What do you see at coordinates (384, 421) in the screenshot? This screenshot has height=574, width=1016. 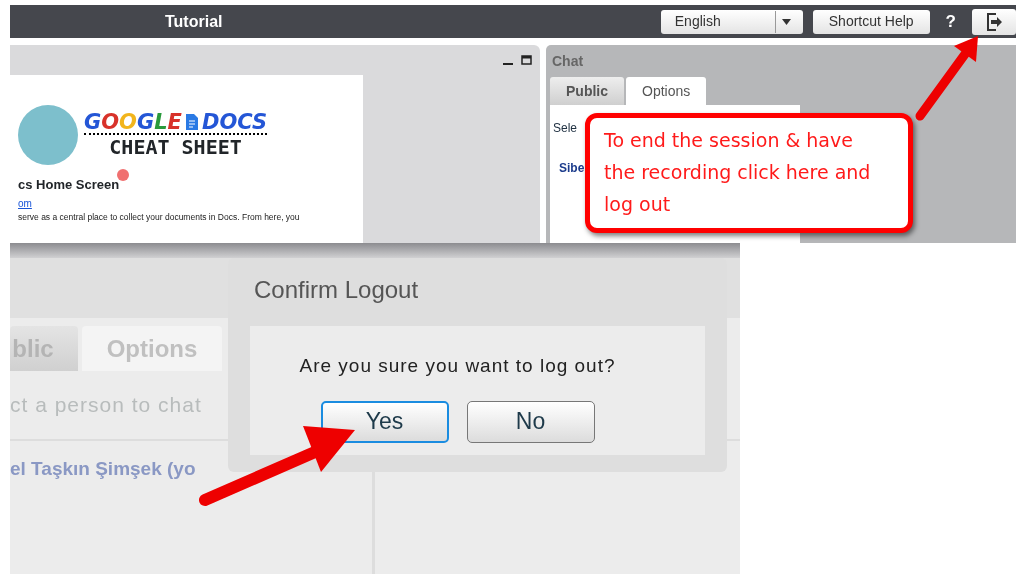 I see `dialog-button: Yes` at bounding box center [384, 421].